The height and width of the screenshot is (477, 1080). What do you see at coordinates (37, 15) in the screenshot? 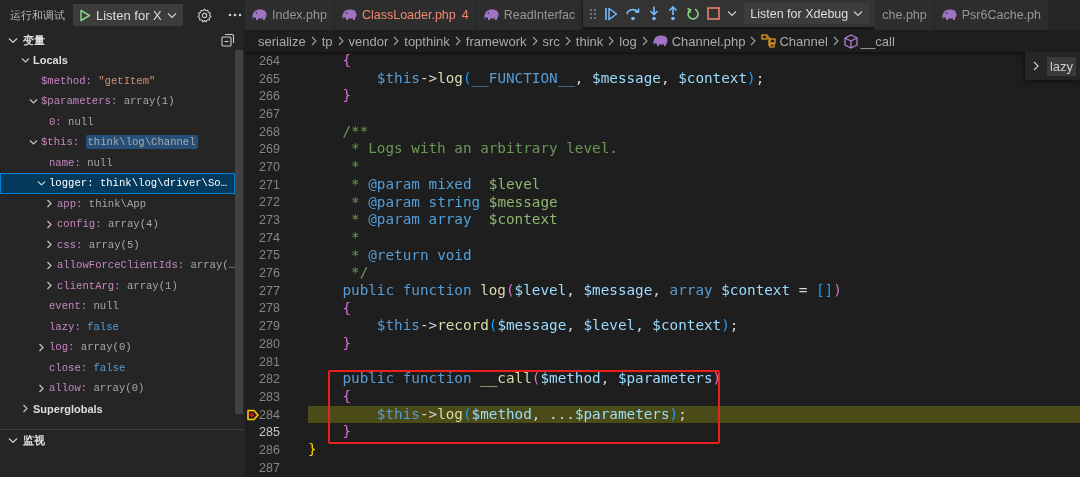
I see `panel-title: 运行和调试` at bounding box center [37, 15].